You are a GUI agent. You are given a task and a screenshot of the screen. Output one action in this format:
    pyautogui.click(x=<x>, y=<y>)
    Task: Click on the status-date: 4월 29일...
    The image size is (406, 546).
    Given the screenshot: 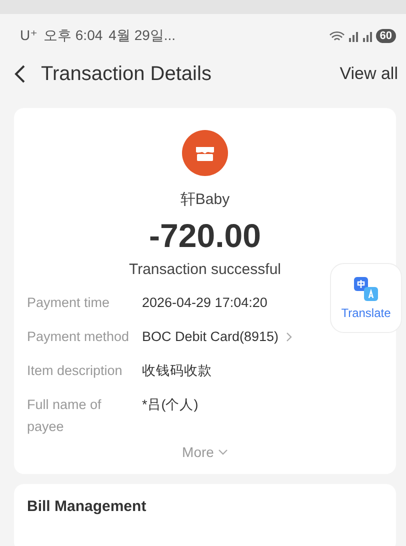 What is the action you would take?
    pyautogui.click(x=142, y=36)
    